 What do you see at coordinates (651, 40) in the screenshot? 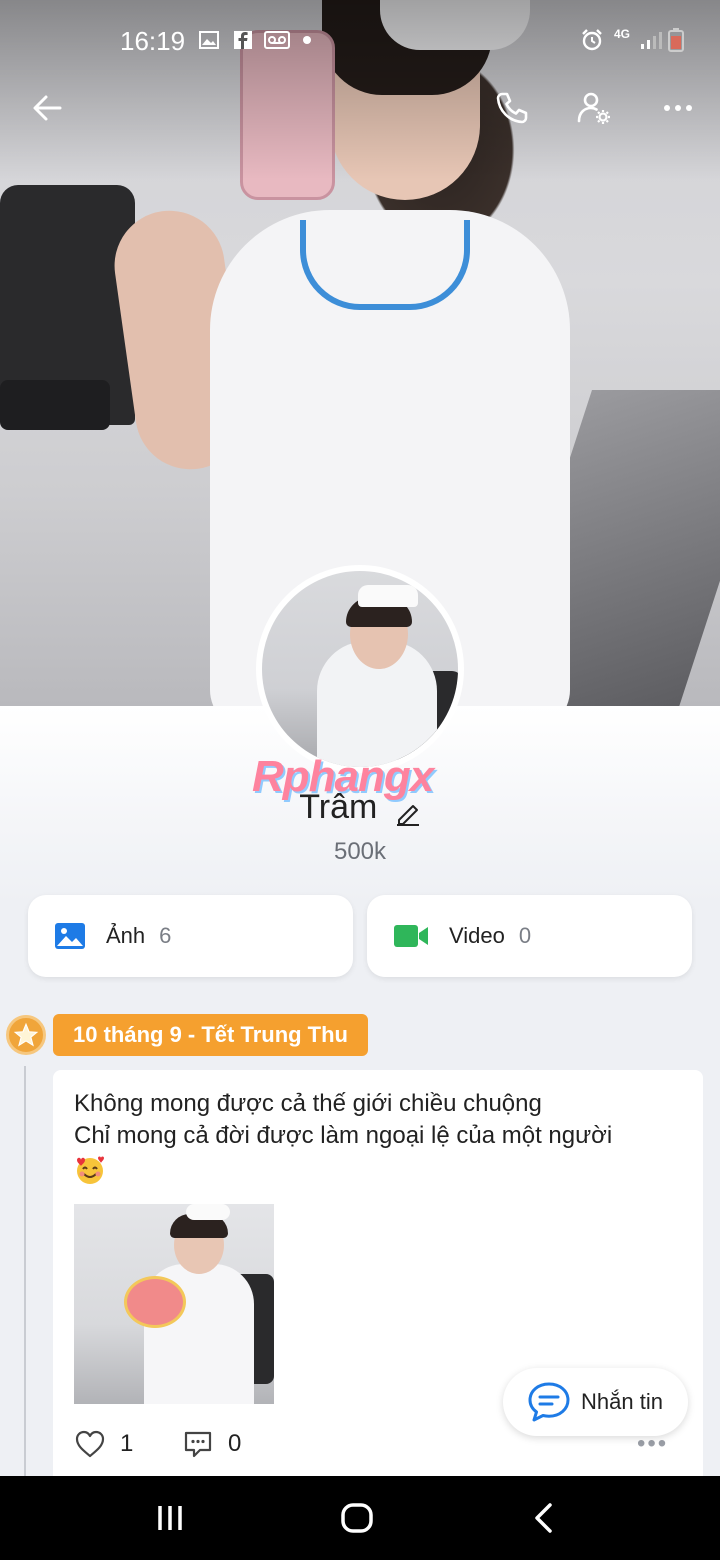
I see `signal-icon` at bounding box center [651, 40].